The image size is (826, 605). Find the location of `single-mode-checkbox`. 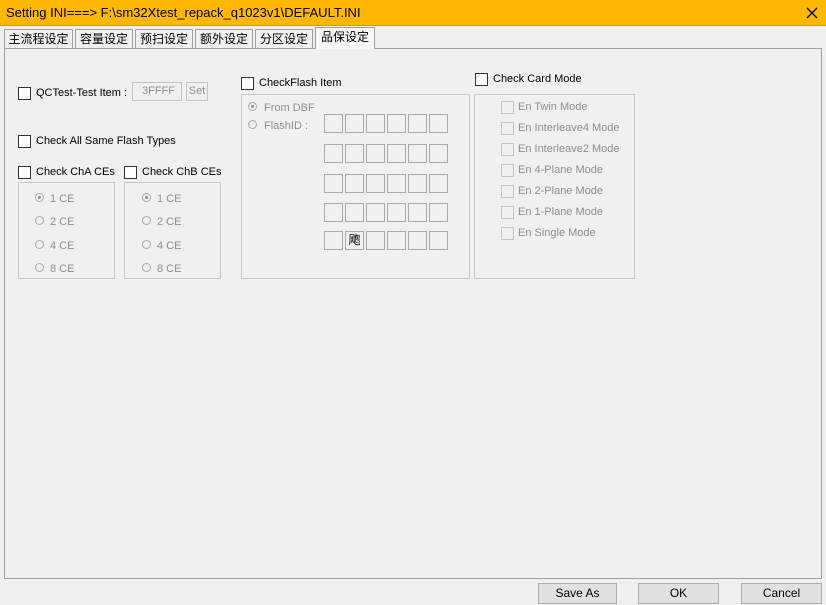

single-mode-checkbox is located at coordinates (507, 233).